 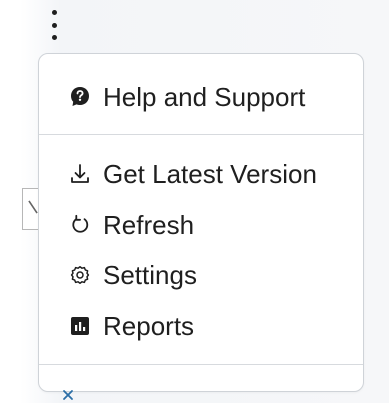 What do you see at coordinates (201, 326) in the screenshot?
I see `reports-item: Reports` at bounding box center [201, 326].